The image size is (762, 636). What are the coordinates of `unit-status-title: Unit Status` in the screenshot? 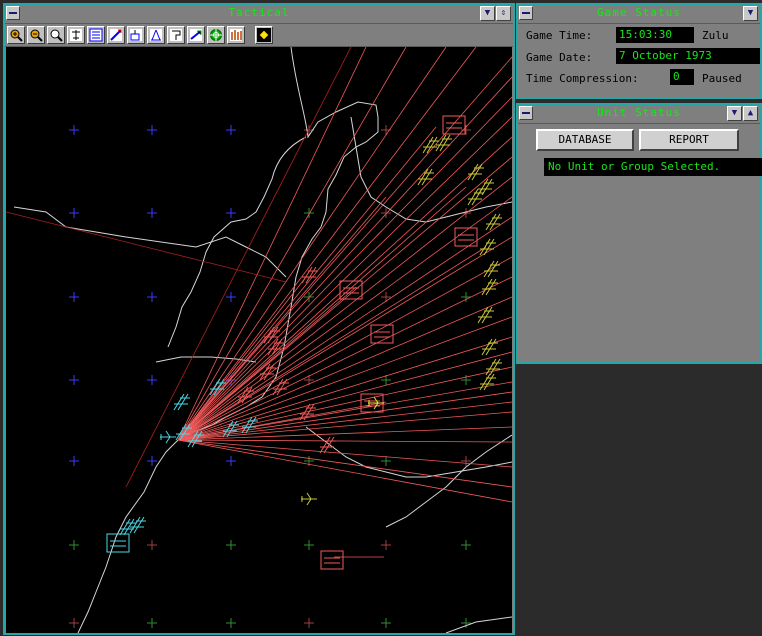 It's located at (639, 112).